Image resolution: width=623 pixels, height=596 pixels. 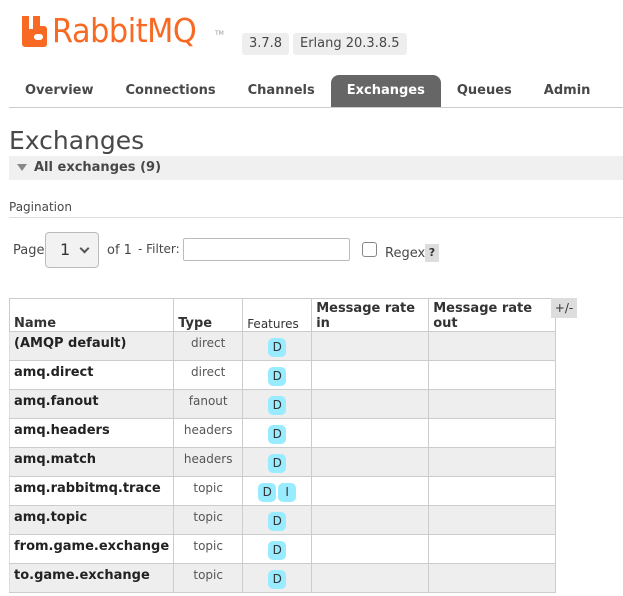 I want to click on exchange-name-link: amq.rabbitmq.trace, so click(x=91, y=491).